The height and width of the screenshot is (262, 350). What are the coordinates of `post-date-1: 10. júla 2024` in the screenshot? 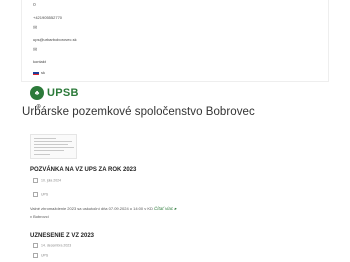 It's located at (47, 180).